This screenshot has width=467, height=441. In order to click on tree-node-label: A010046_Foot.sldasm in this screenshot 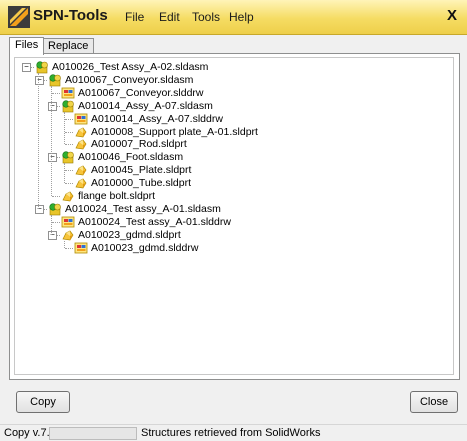, I will do `click(131, 157)`.